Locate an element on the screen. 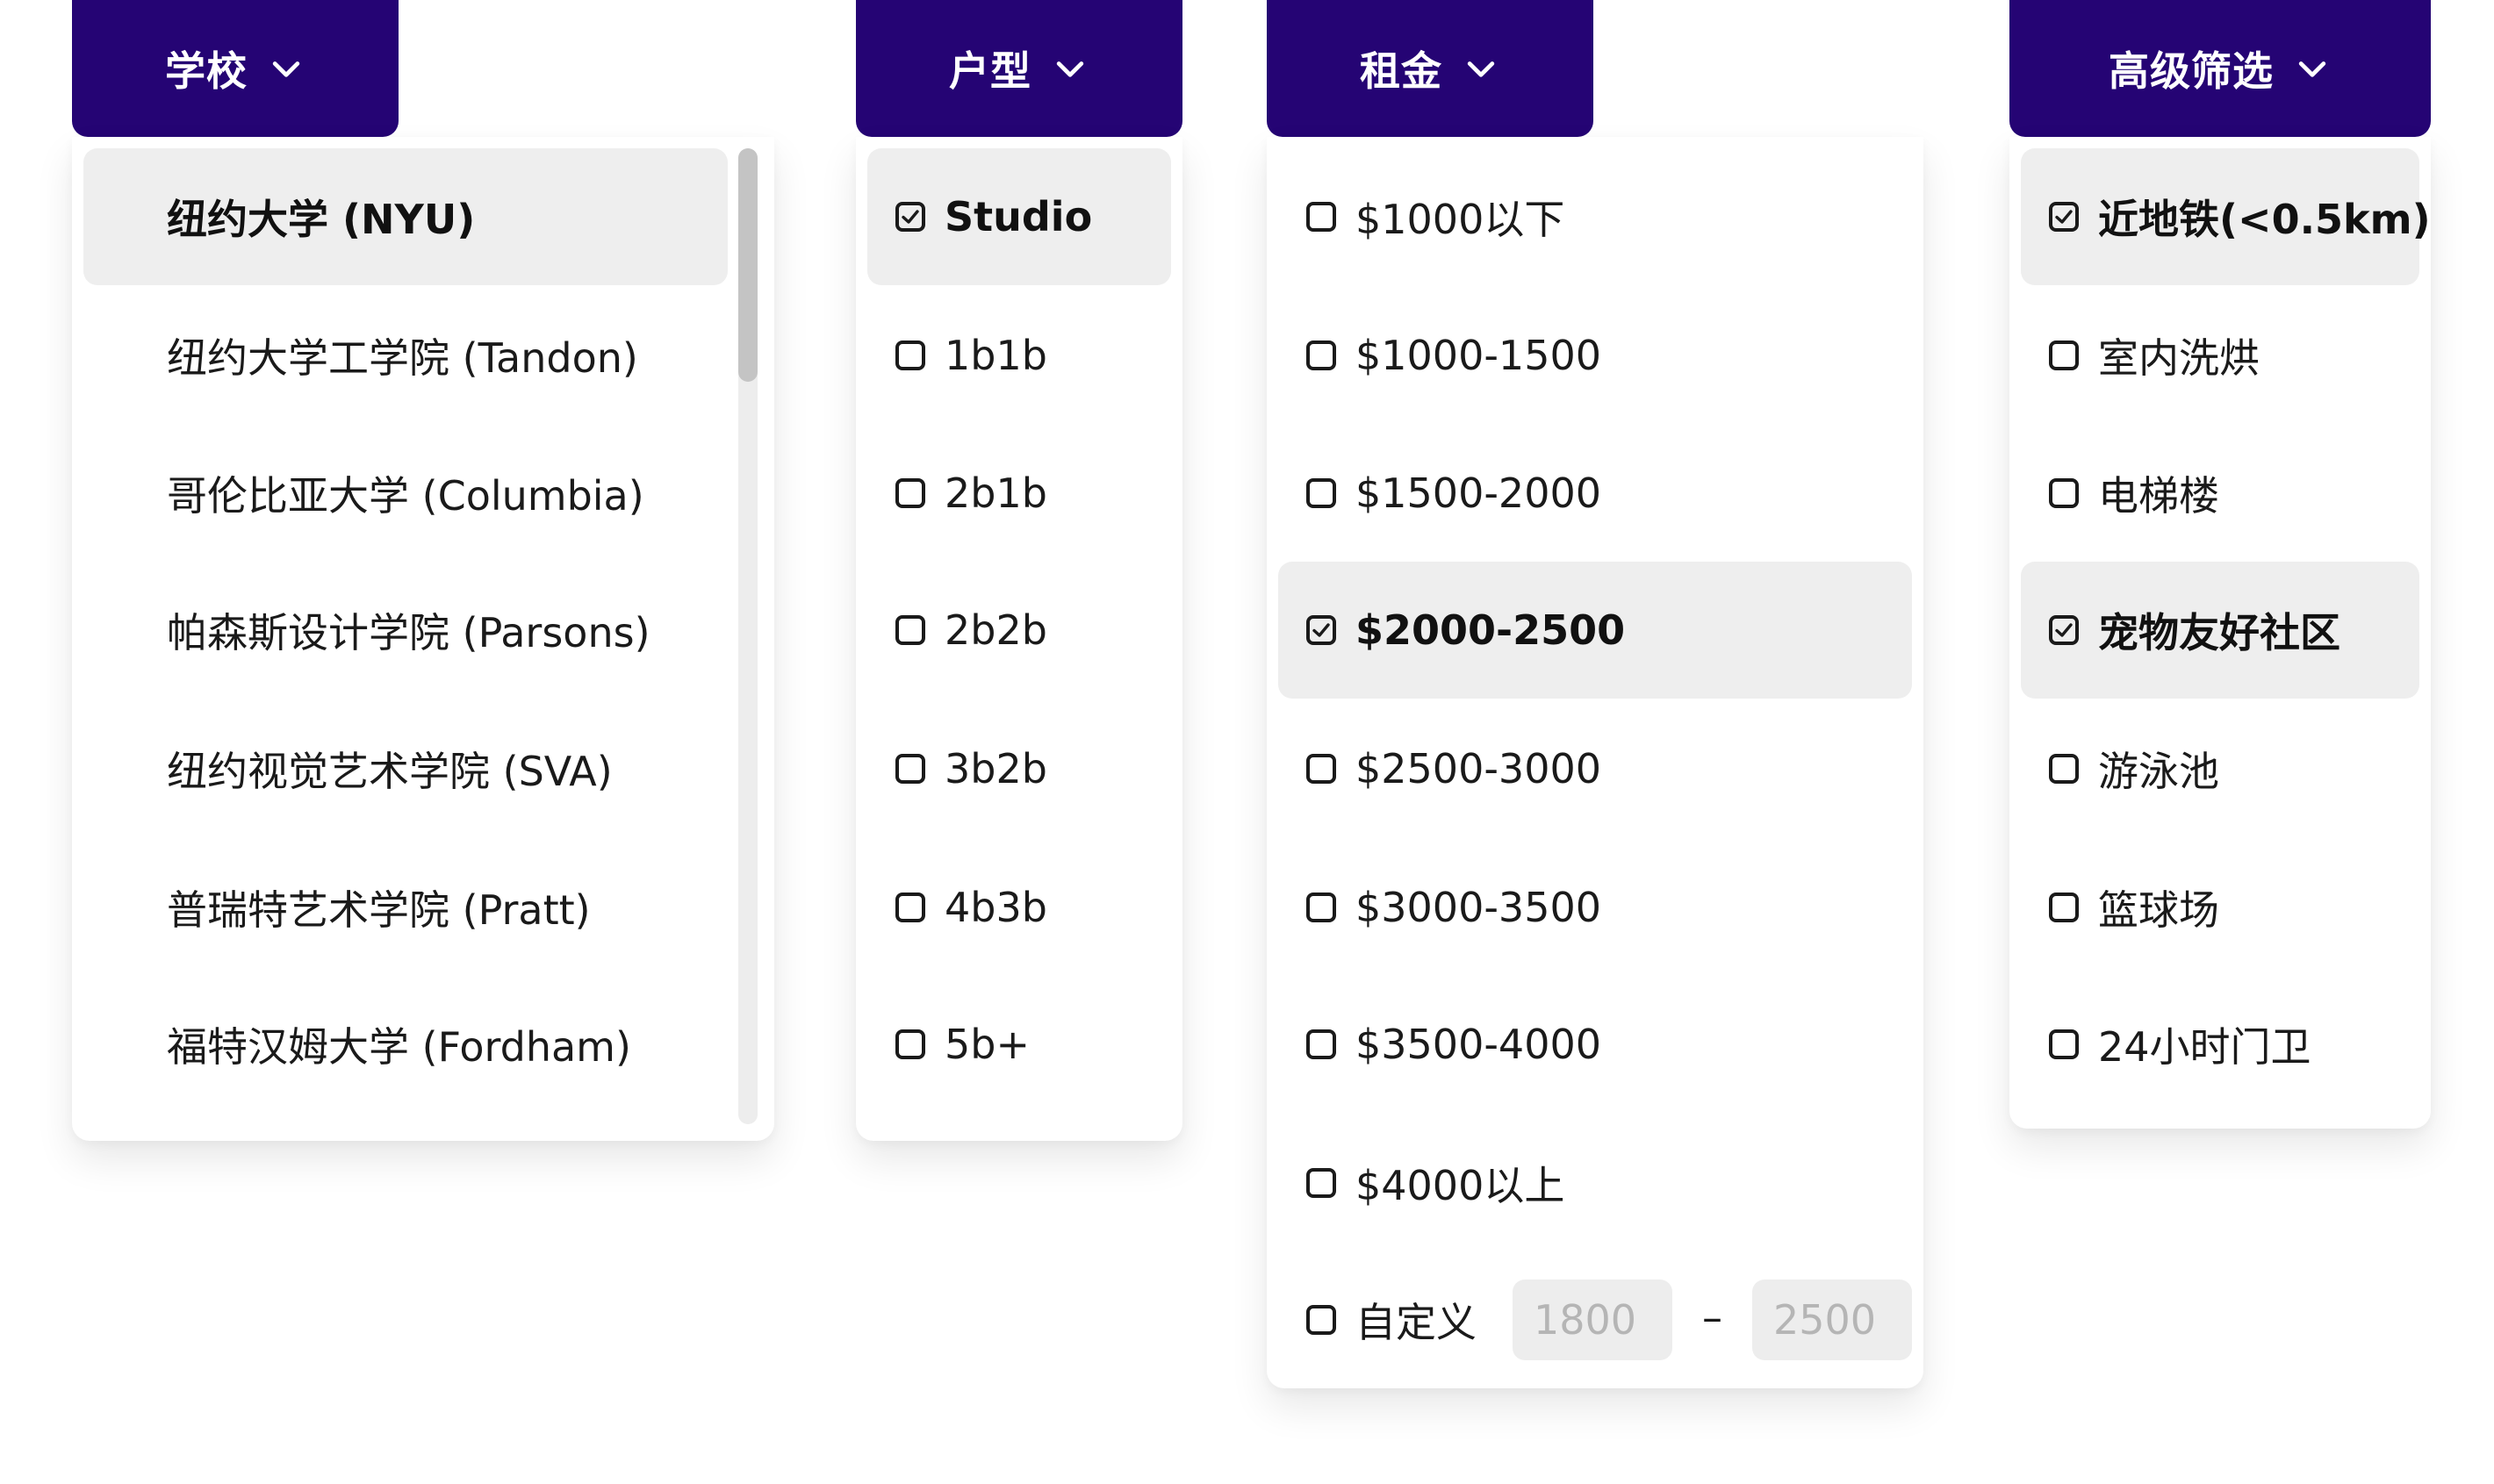 Image resolution: width=2494 pixels, height=1484 pixels. rent-option: $1000-1500 is located at coordinates (1595, 355).